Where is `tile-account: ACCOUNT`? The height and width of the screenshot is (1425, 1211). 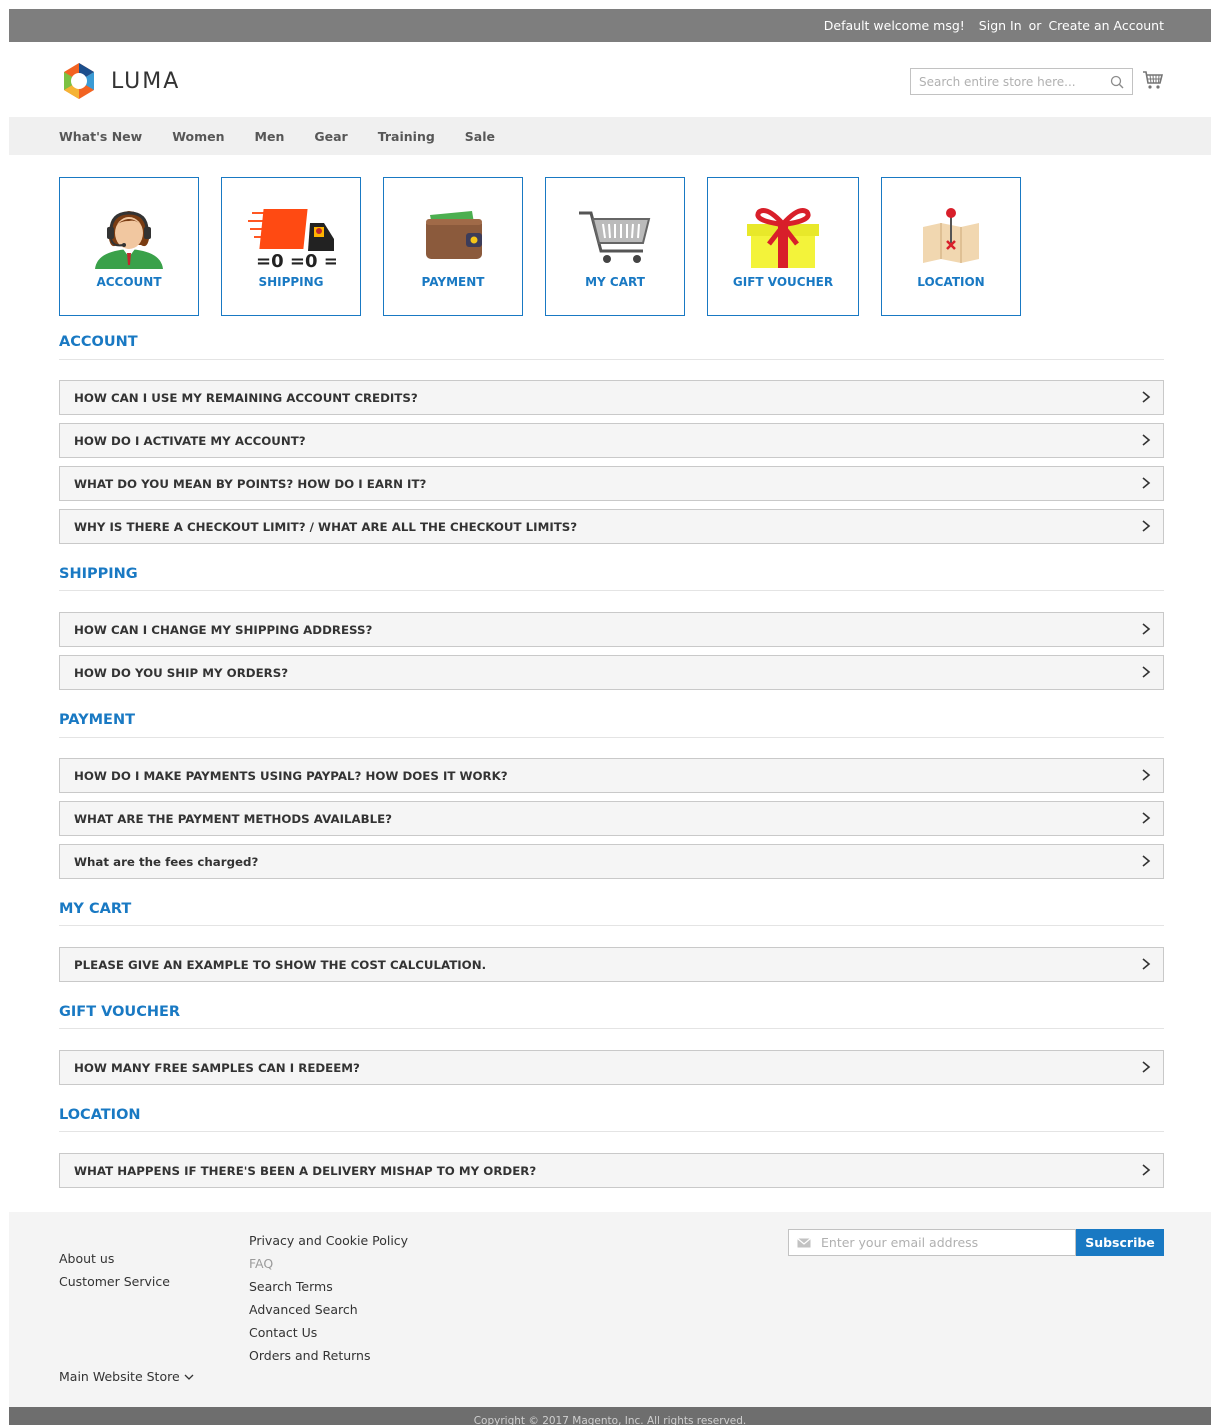 tile-account: ACCOUNT is located at coordinates (129, 246).